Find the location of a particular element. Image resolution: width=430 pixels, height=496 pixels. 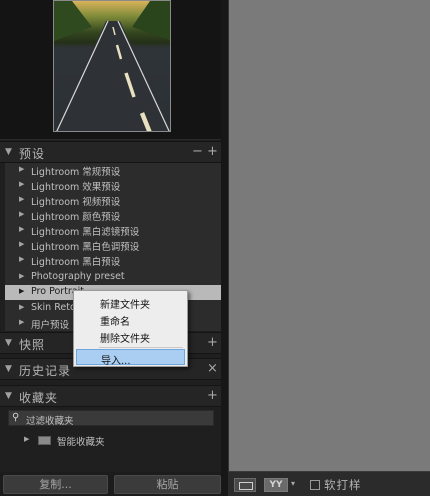

preset-folder: ▶ Lightroom 黑白预设 is located at coordinates (113, 260).